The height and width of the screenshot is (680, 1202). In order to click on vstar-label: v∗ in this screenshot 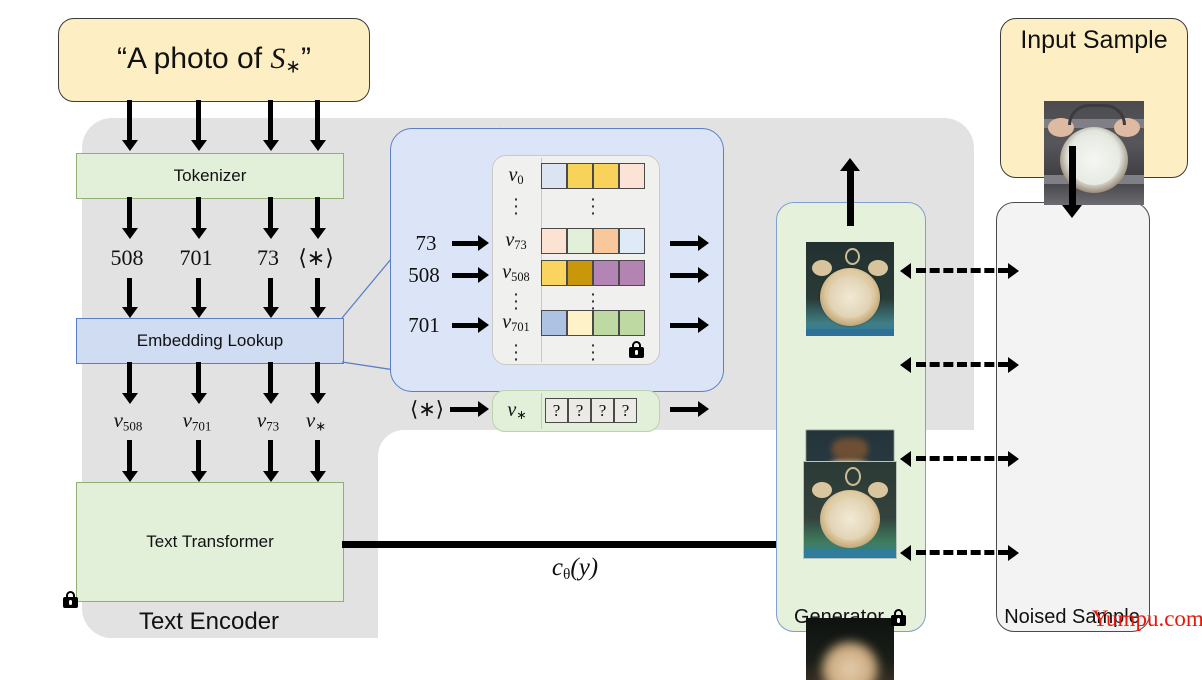, I will do `click(517, 411)`.